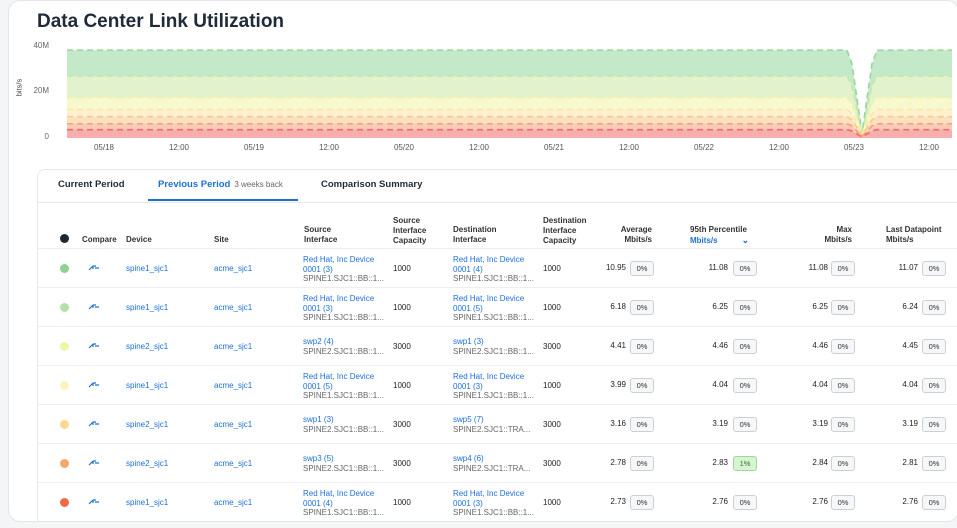 Image resolution: width=957 pixels, height=528 pixels. I want to click on header-compare: Compare, so click(99, 240).